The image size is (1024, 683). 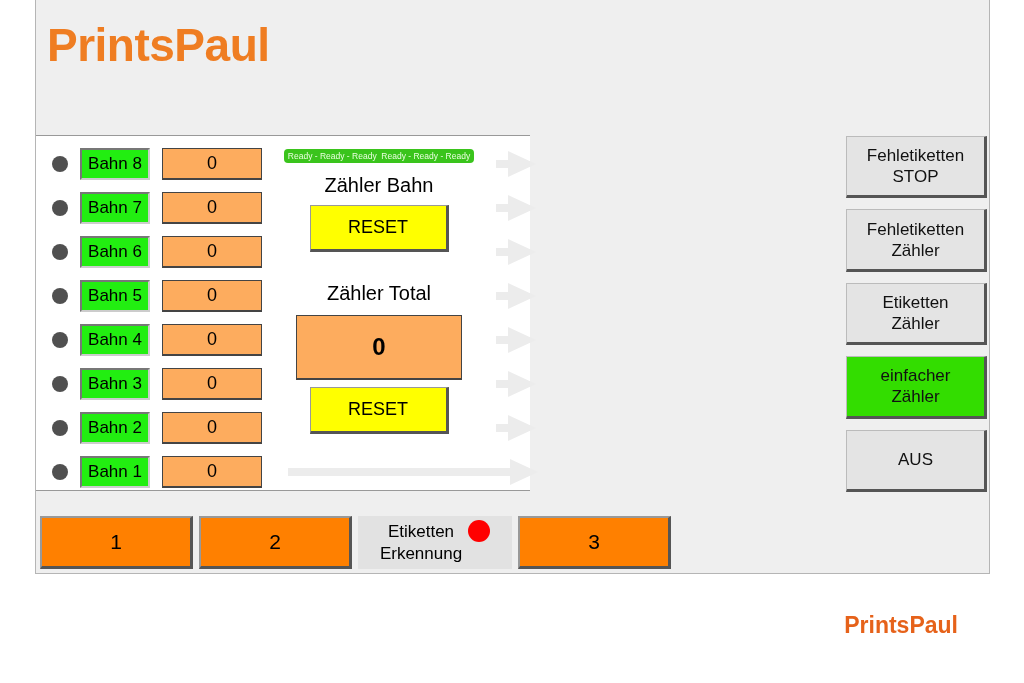 What do you see at coordinates (916, 167) in the screenshot?
I see `mode-button: Fehletiketten STOP` at bounding box center [916, 167].